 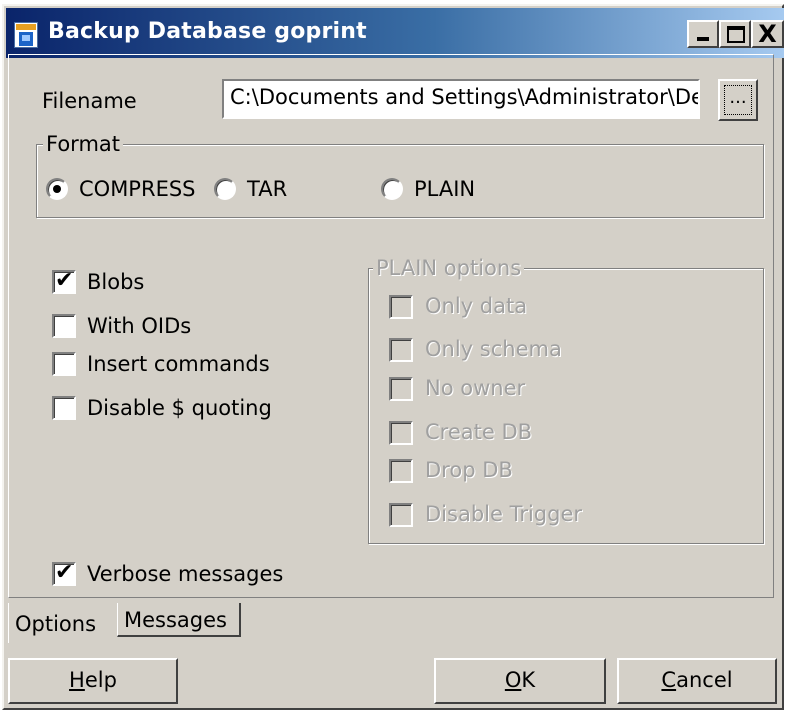 I want to click on checkbox-no-owner, so click(x=401, y=389).